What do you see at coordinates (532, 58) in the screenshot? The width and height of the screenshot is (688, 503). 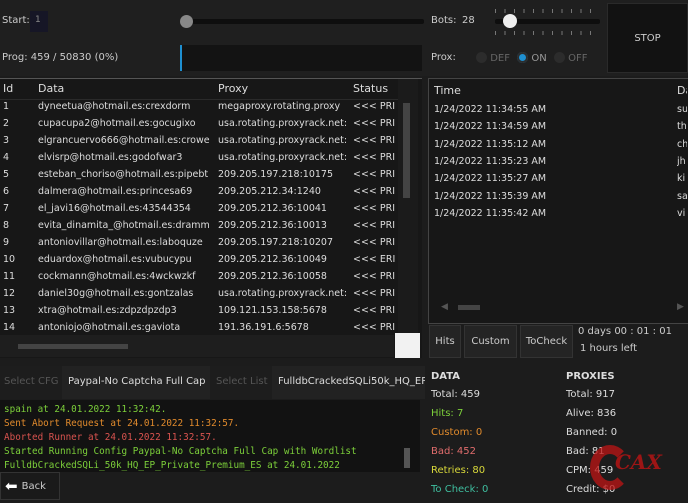 I see `prox-radio-on: ON` at bounding box center [532, 58].